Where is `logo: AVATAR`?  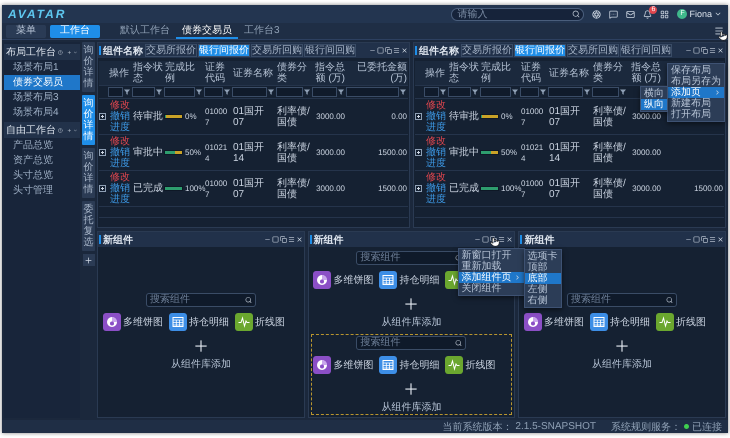 logo: AVATAR is located at coordinates (37, 14).